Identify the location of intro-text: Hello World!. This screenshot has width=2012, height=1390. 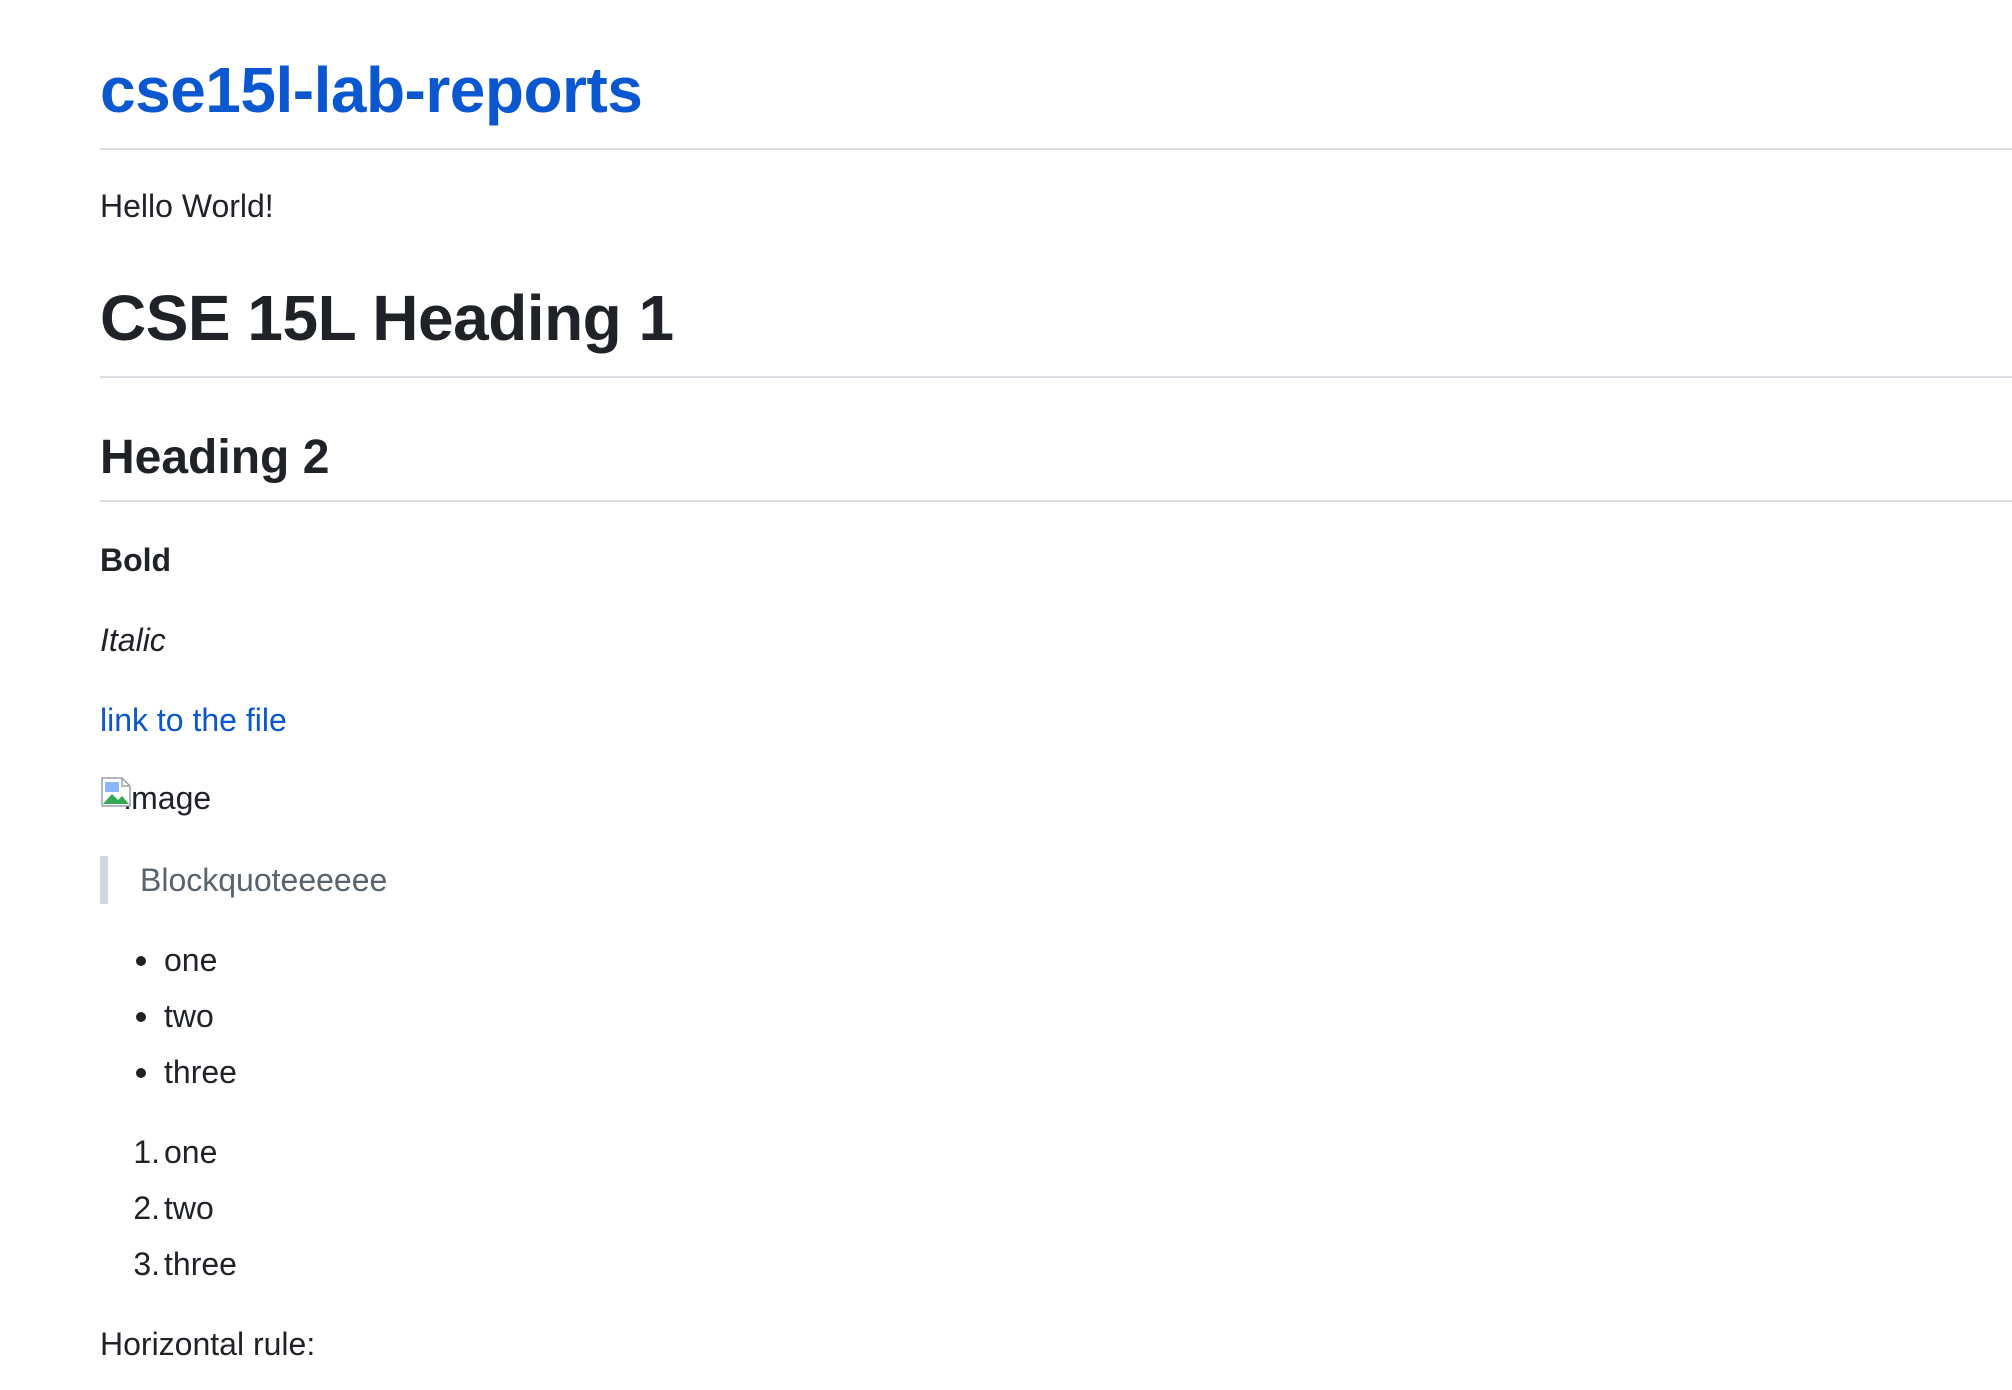
(187, 206).